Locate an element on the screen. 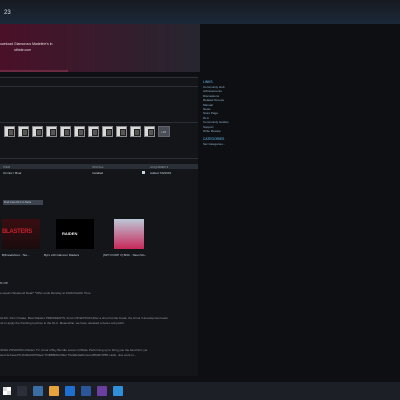  dlc-state: Installed is located at coordinates (98, 173).